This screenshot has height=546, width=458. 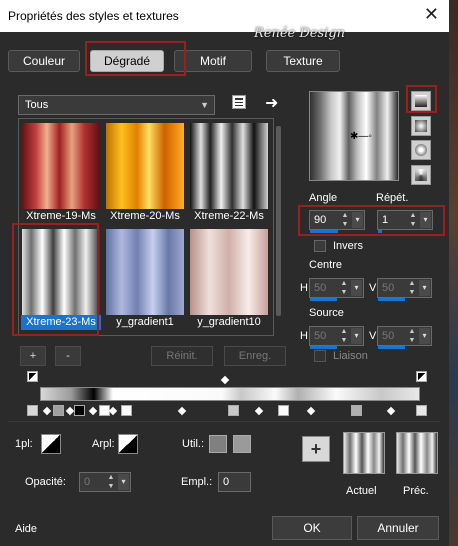 What do you see at coordinates (61, 322) in the screenshot?
I see `gradient-item-label: Xtreme-23-Ms` at bounding box center [61, 322].